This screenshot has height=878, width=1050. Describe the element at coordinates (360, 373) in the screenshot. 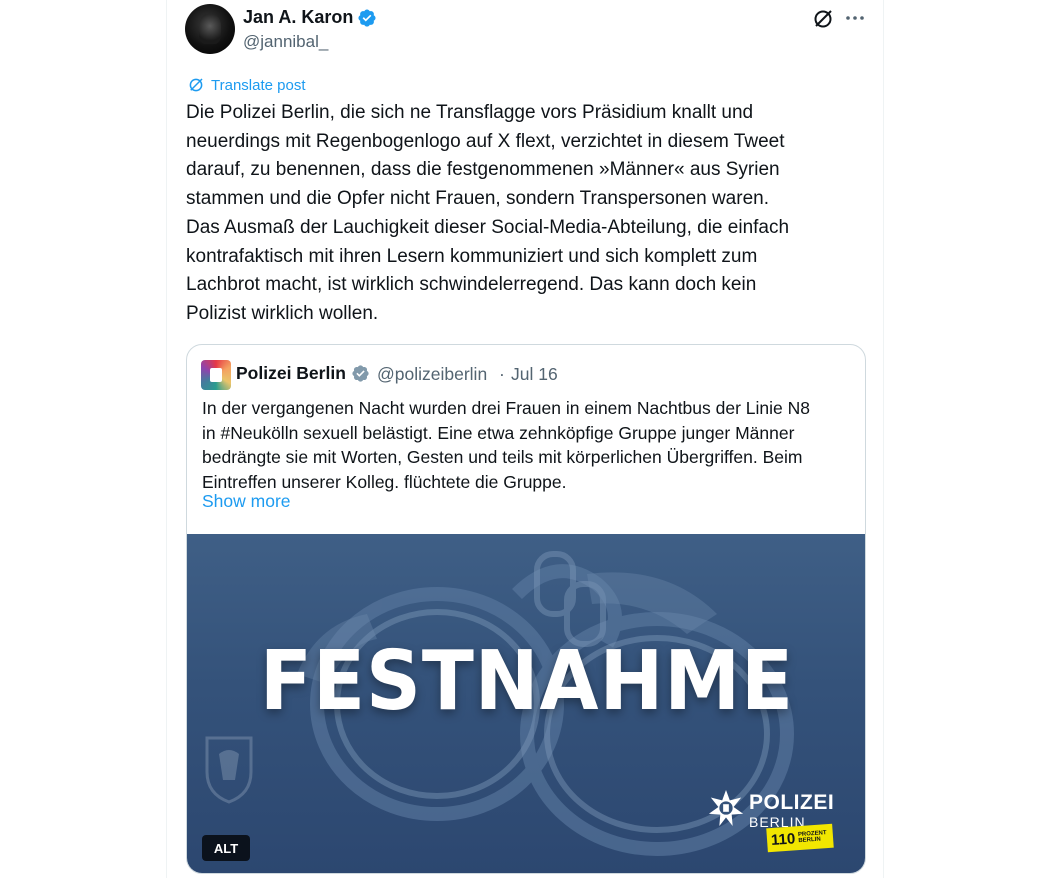

I see `government-verified-badge-icon` at that location.